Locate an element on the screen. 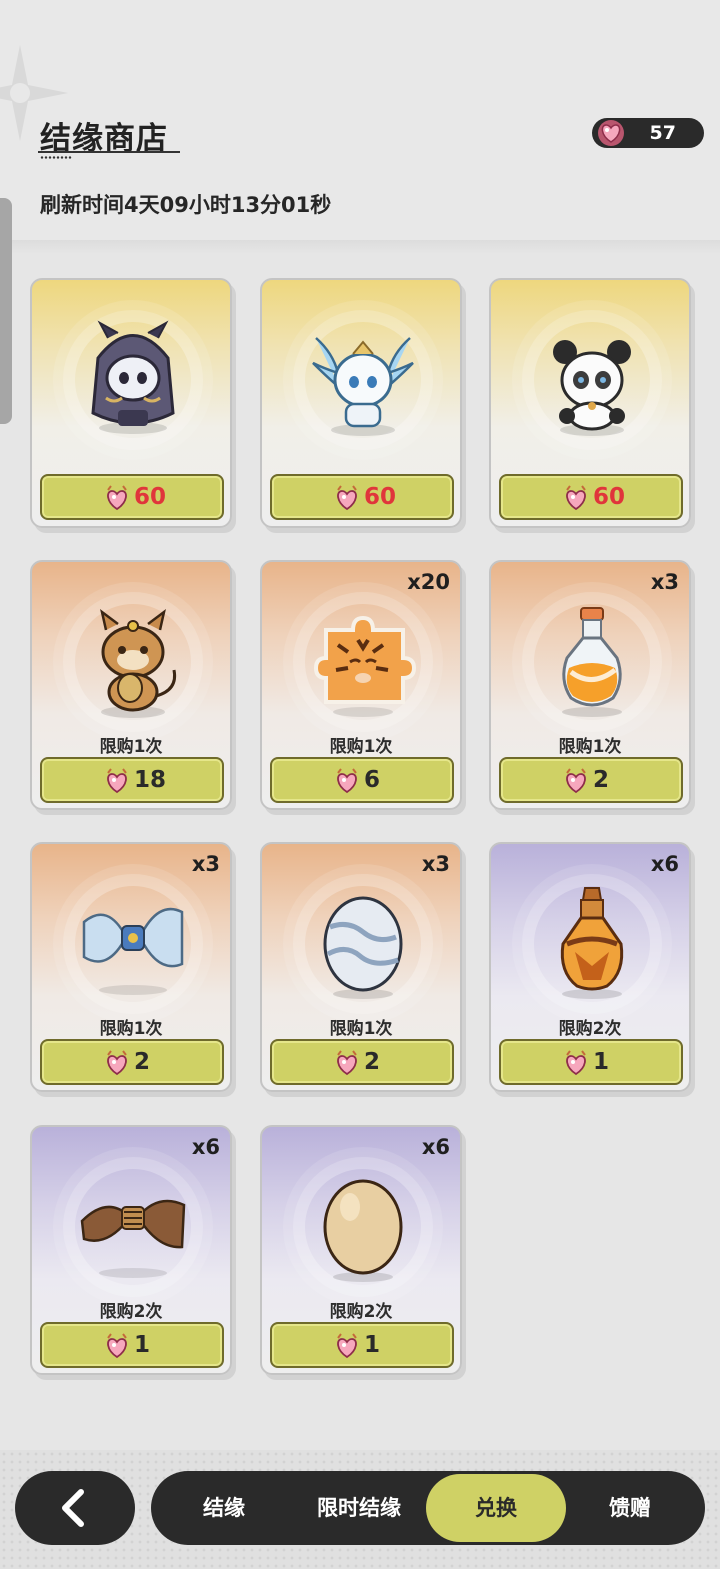 This screenshot has height=1569, width=720. tiger-puzzle-piece-icon is located at coordinates (365, 666).